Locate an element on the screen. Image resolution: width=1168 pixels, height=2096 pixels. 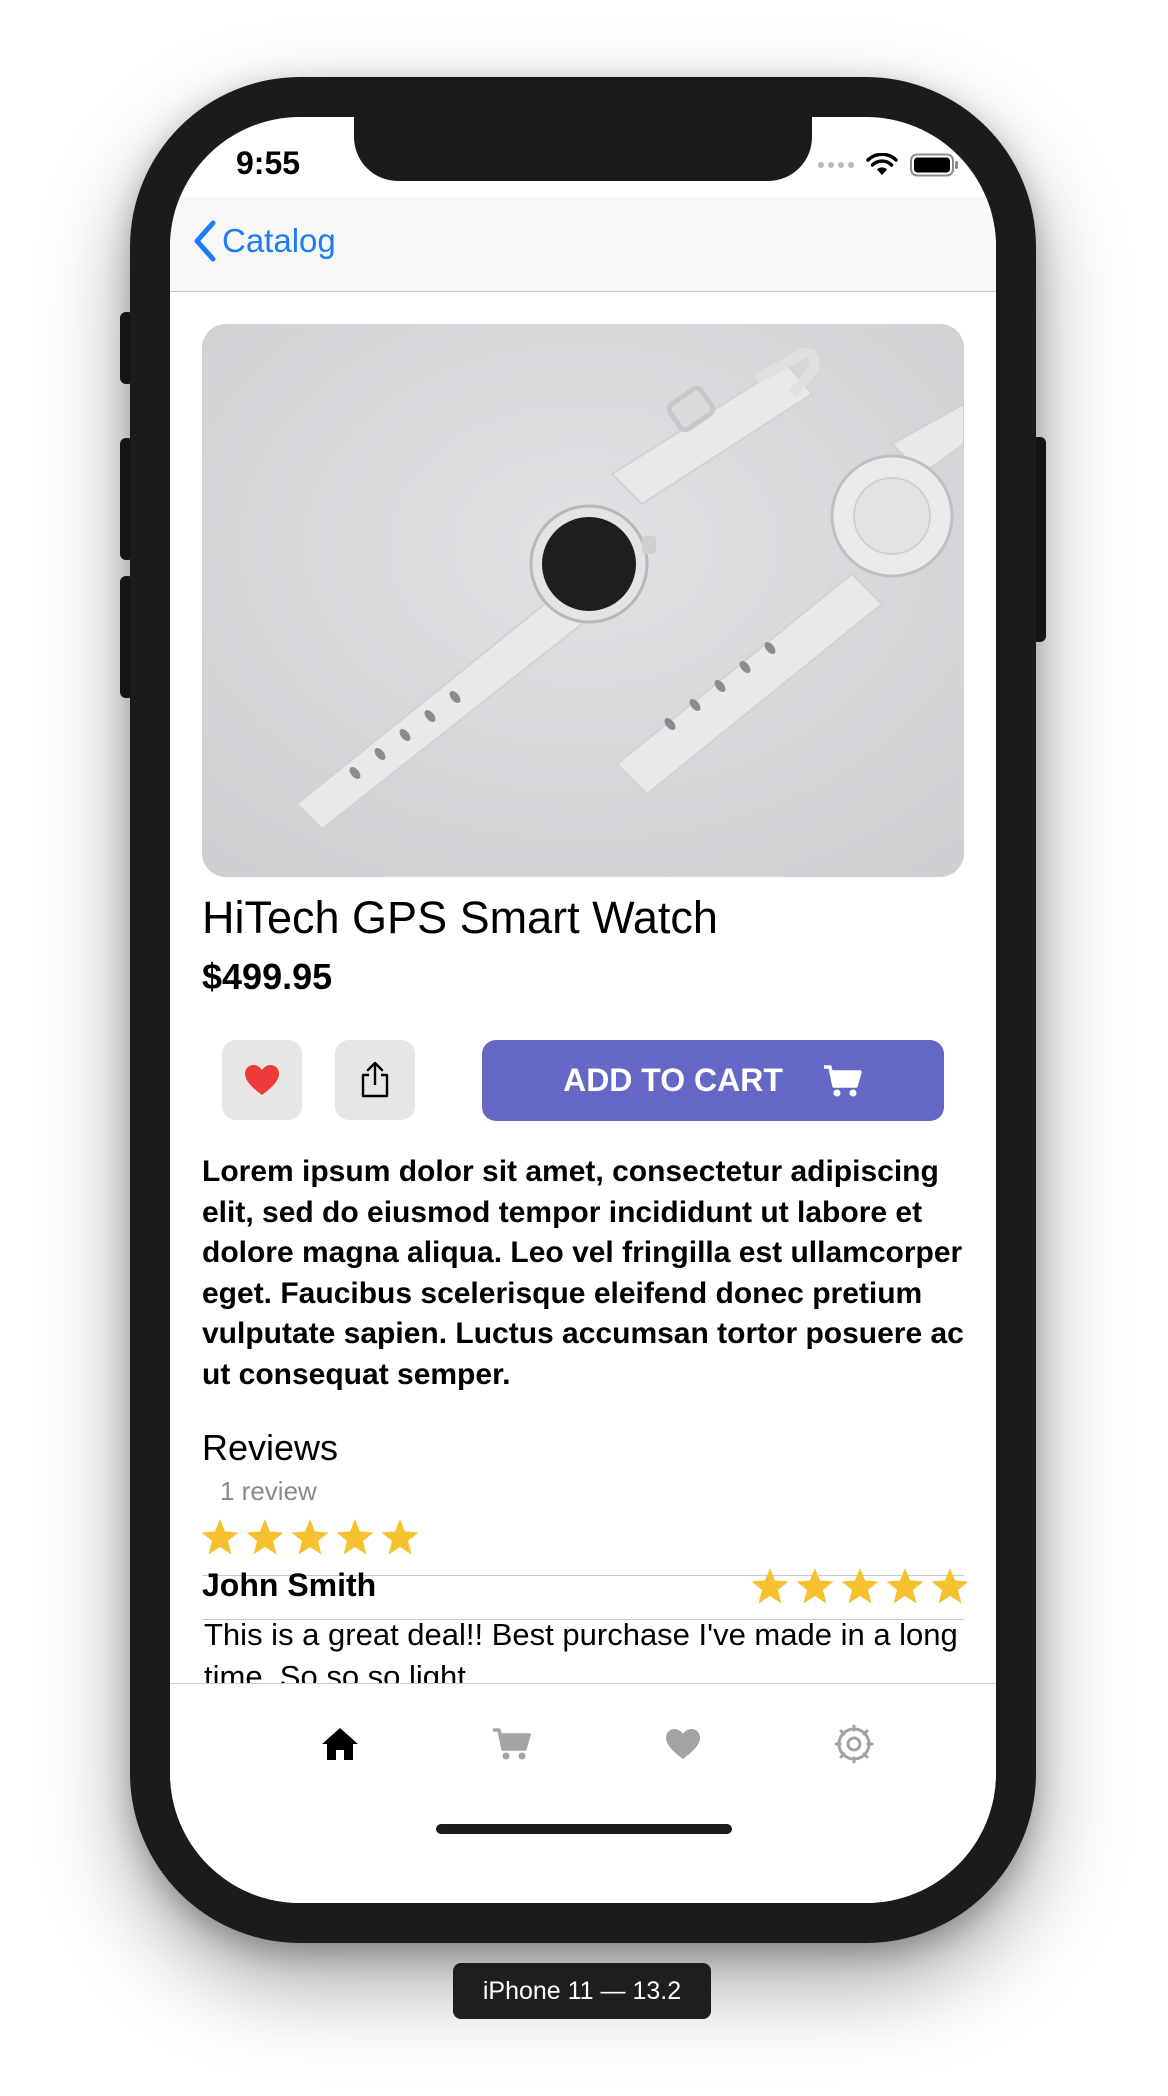
simulator-device-label: iPhone 11 — 13.2 is located at coordinates (582, 1991).